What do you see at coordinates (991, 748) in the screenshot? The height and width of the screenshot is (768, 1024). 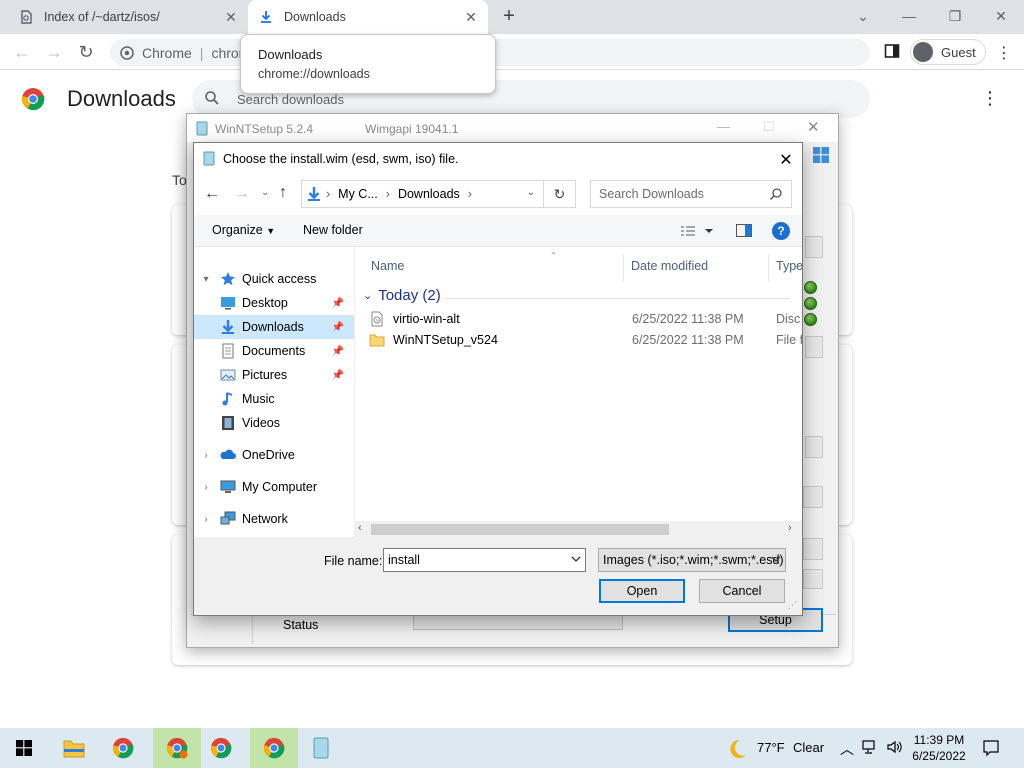 I see `notifications-icon` at bounding box center [991, 748].